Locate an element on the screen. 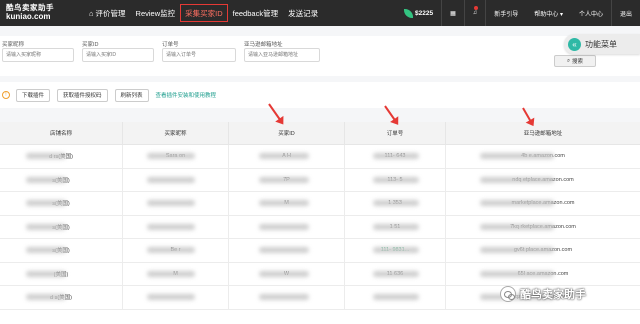 The height and width of the screenshot is (324, 640). filter-buyer-nickname: 买家昵称 is located at coordinates (38, 51).